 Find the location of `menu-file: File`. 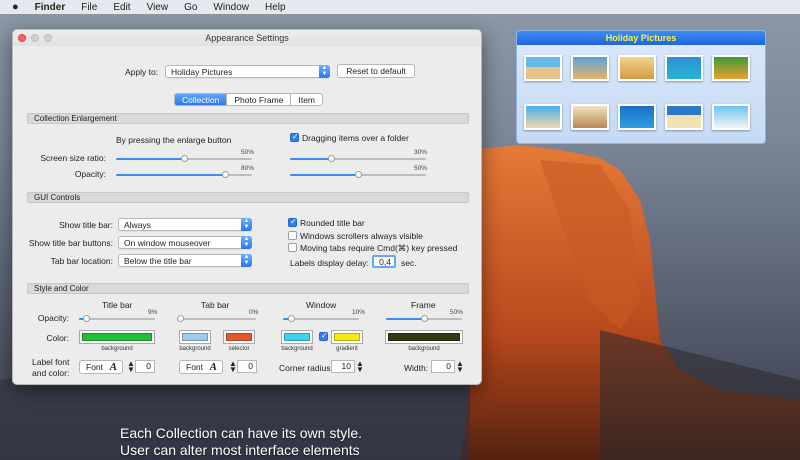

menu-file: File is located at coordinates (89, 7).